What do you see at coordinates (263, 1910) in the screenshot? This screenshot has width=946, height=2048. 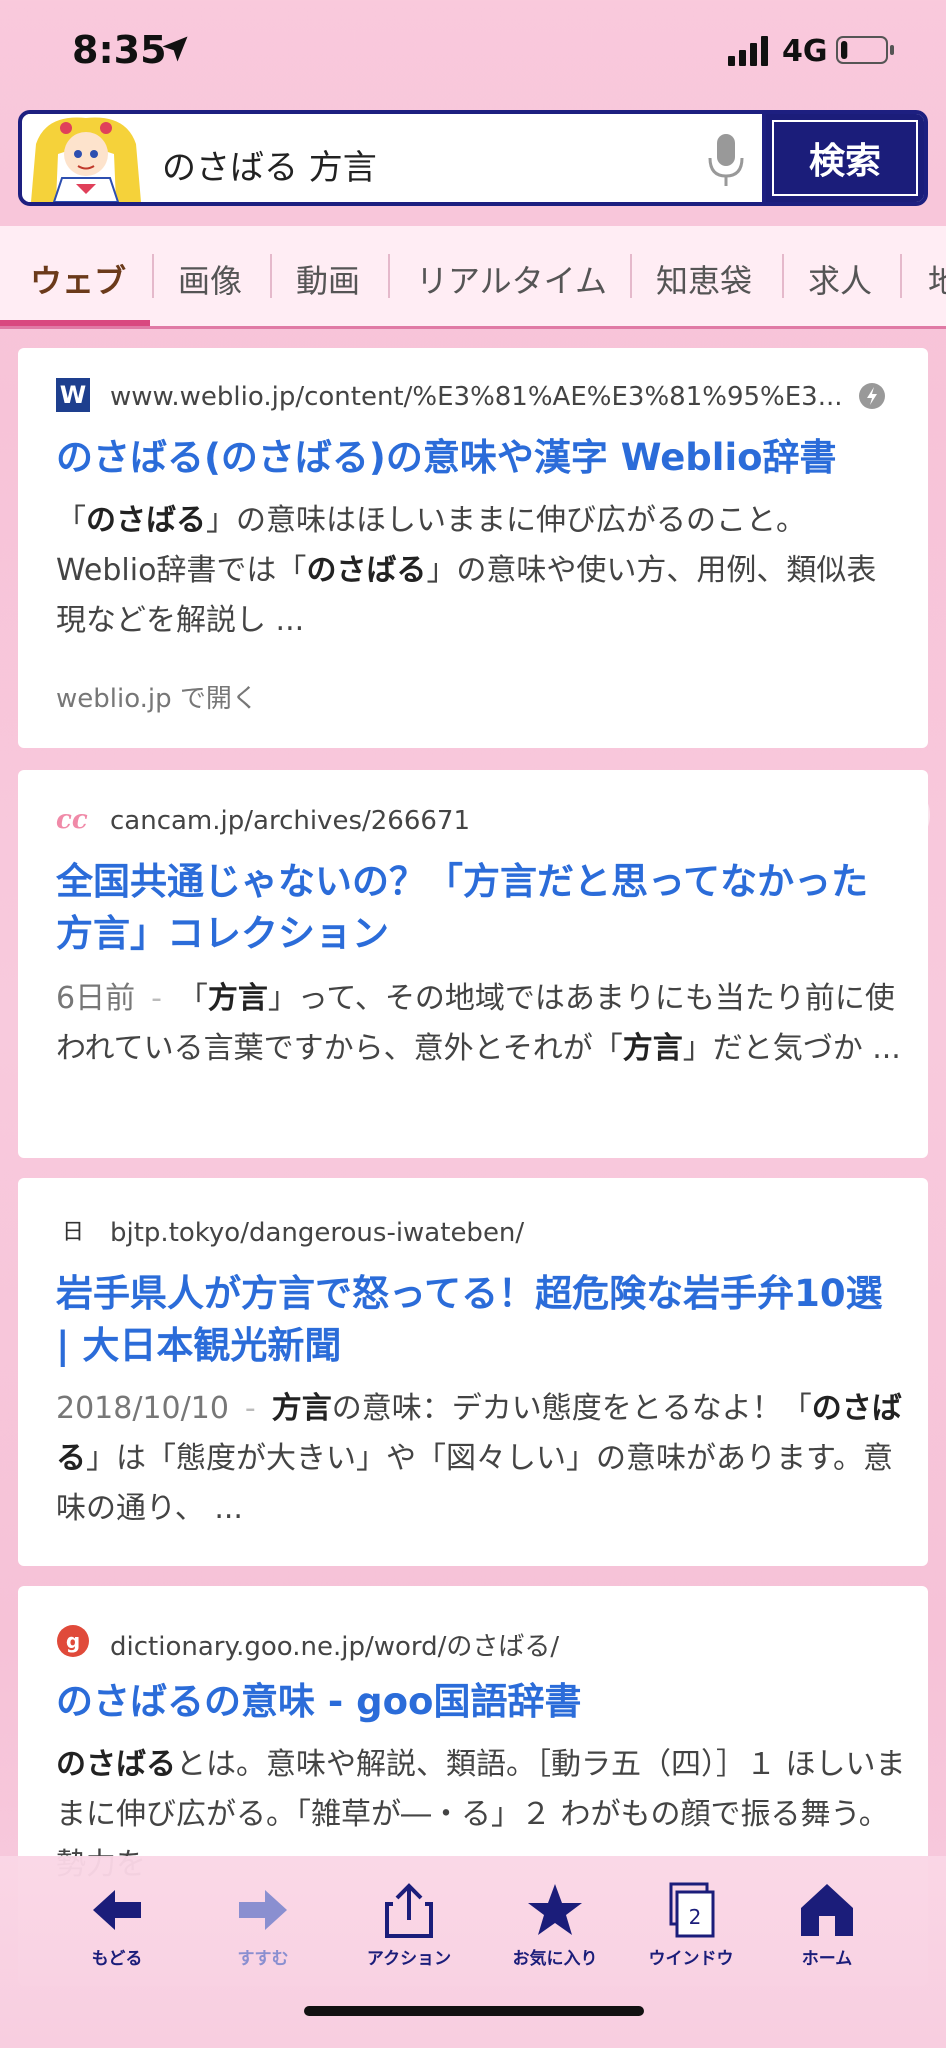 I see `forward-arrow-icon` at bounding box center [263, 1910].